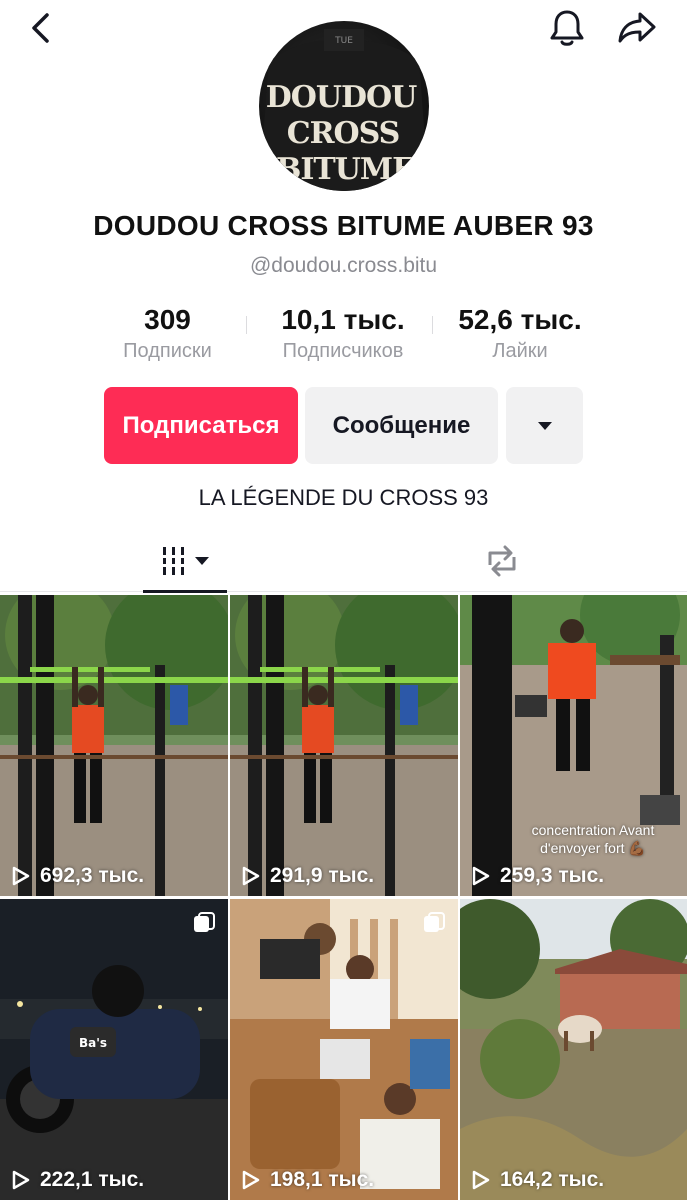 This screenshot has width=687, height=1200. I want to click on tab-reposts, so click(502, 561).